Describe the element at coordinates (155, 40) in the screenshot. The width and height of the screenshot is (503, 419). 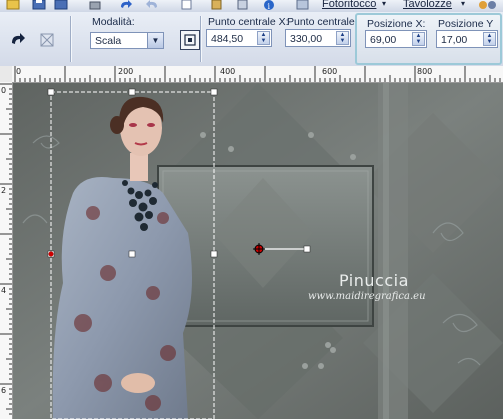
I see `chevron-down-icon: ▼` at that location.